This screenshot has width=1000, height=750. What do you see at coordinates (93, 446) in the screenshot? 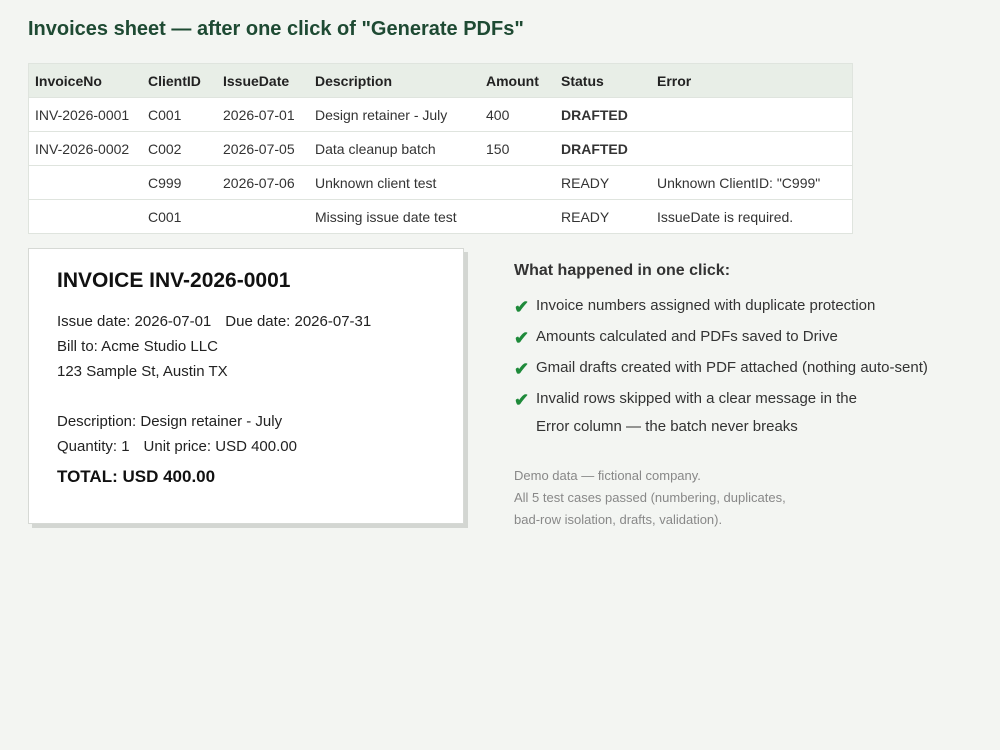
I see `invoice-quantity: Quantity: 1` at bounding box center [93, 446].